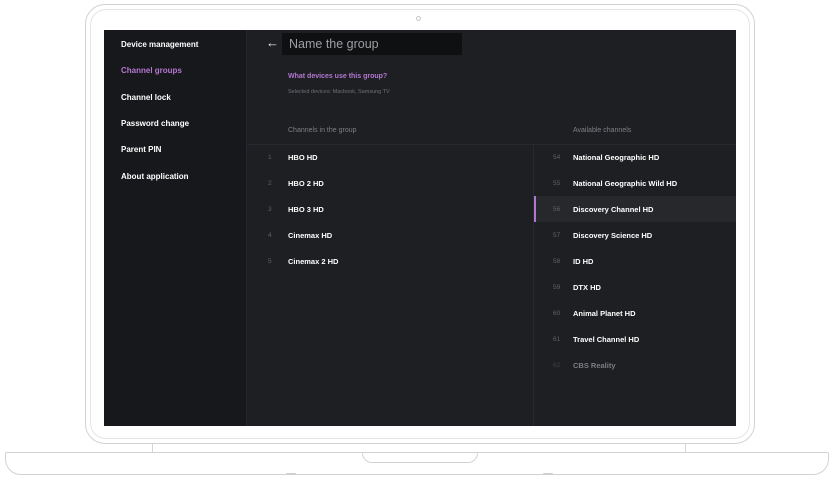 This screenshot has width=834, height=480. Describe the element at coordinates (616, 157) in the screenshot. I see `channel-name: National Geographic HD` at that location.